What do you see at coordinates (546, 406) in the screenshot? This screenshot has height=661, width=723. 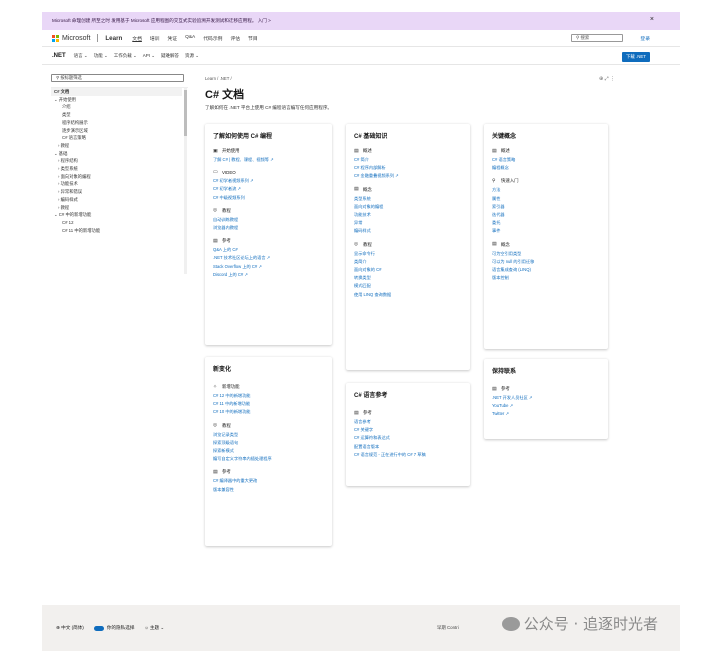 I see `card-link: YouTube ↗` at bounding box center [546, 406].